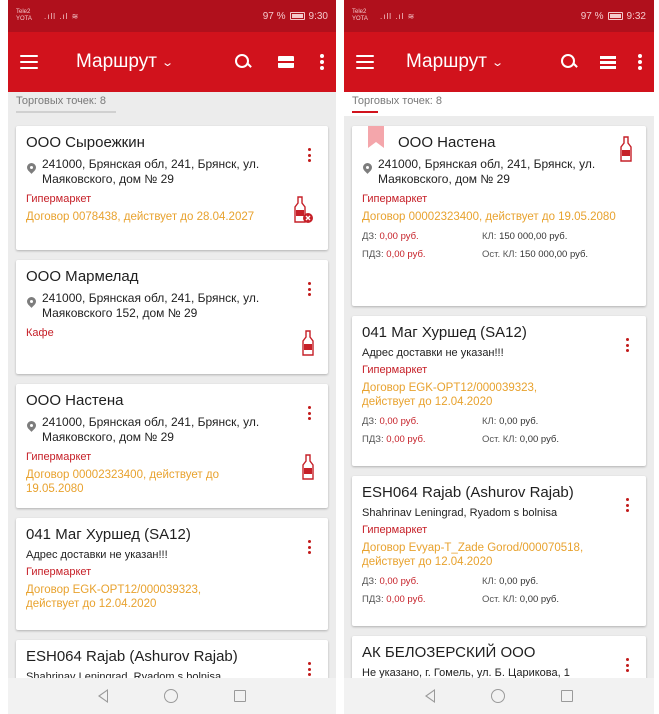  I want to click on contract-info: Договор 0078438, действует до 28.04.2027, so click(140, 217).